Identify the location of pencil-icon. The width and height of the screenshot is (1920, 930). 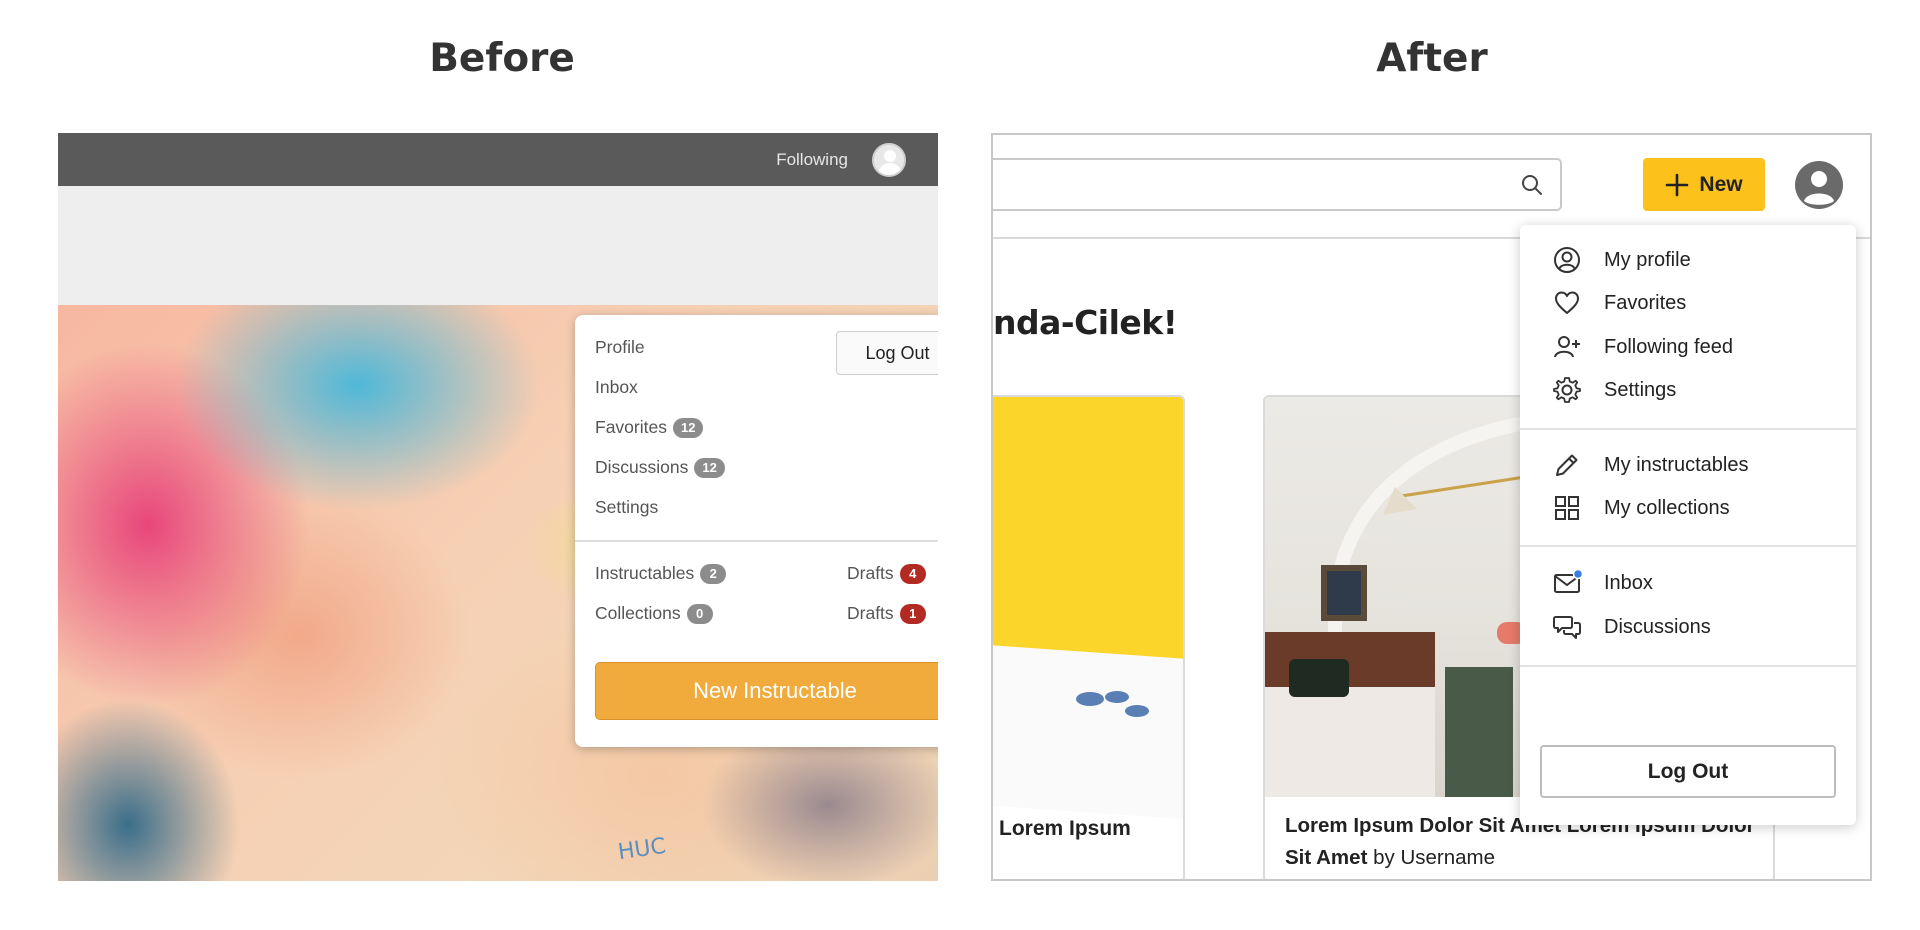
(1567, 465).